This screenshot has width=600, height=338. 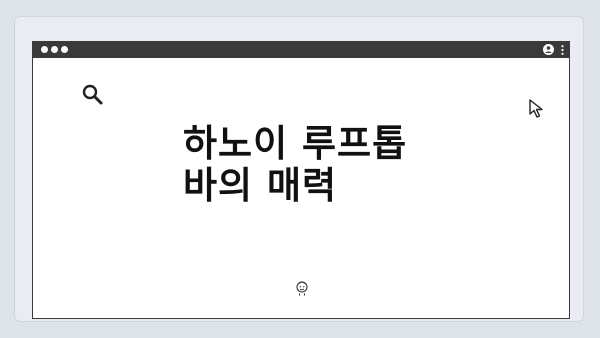 What do you see at coordinates (64, 49) in the screenshot?
I see `window-maximize-button` at bounding box center [64, 49].